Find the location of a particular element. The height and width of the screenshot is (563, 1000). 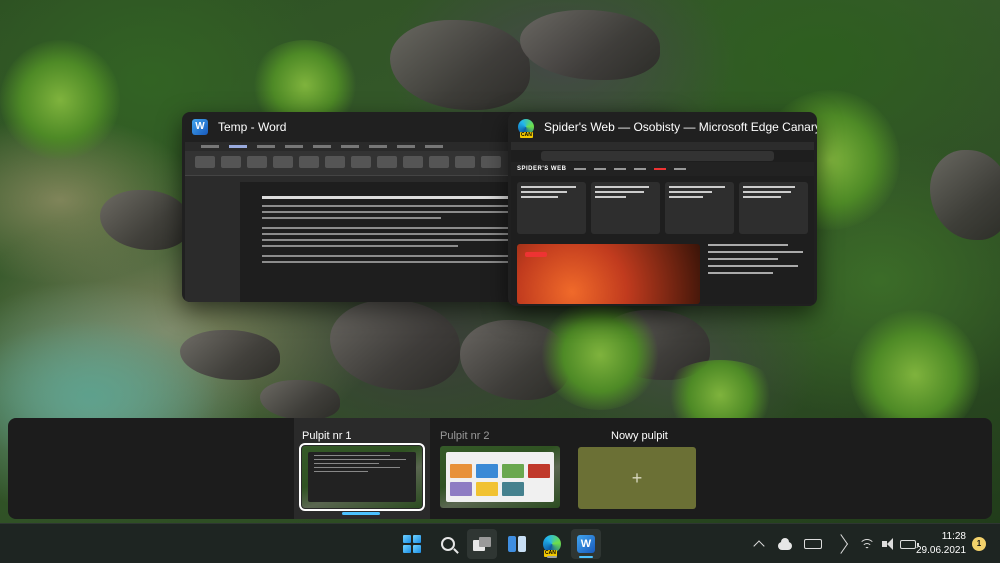

show-hidden-icons-button is located at coordinates (759, 543).